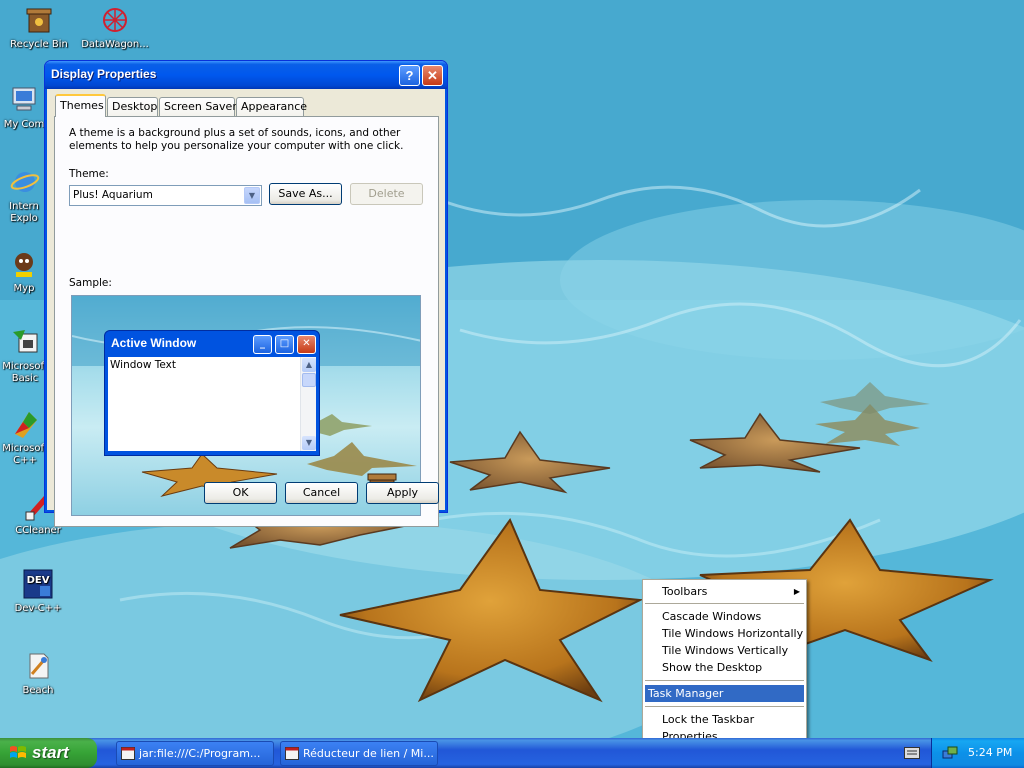 Image resolution: width=1024 pixels, height=768 pixels. Describe the element at coordinates (402, 493) in the screenshot. I see `apply-button: Apply` at that location.